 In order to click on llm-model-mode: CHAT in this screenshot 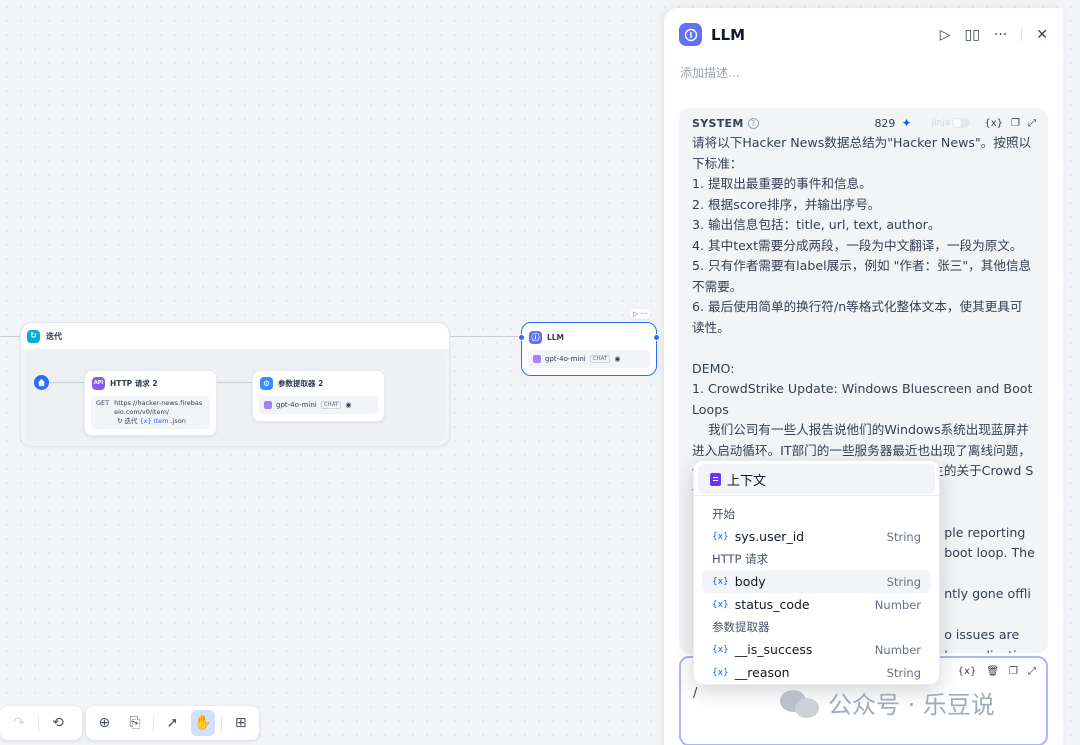, I will do `click(600, 359)`.